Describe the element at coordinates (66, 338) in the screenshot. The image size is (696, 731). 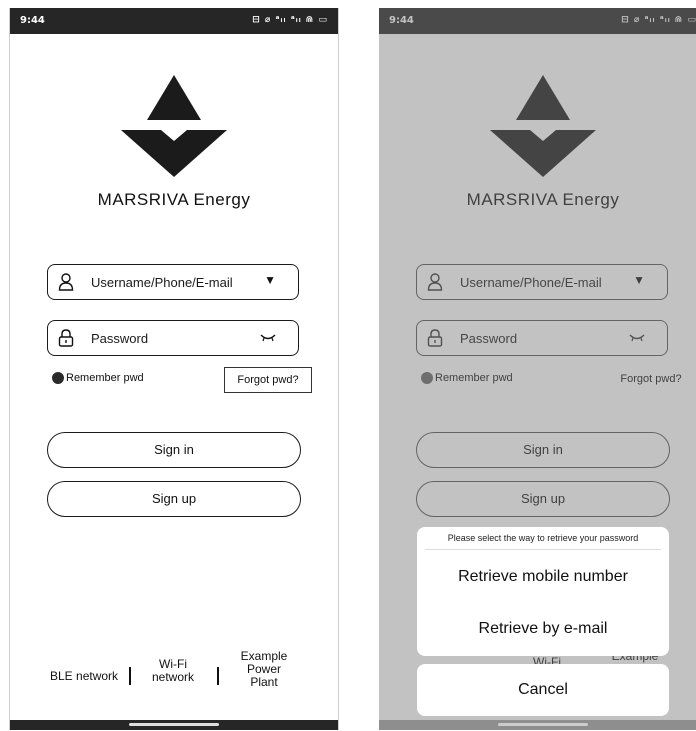
I see `lock-icon` at that location.